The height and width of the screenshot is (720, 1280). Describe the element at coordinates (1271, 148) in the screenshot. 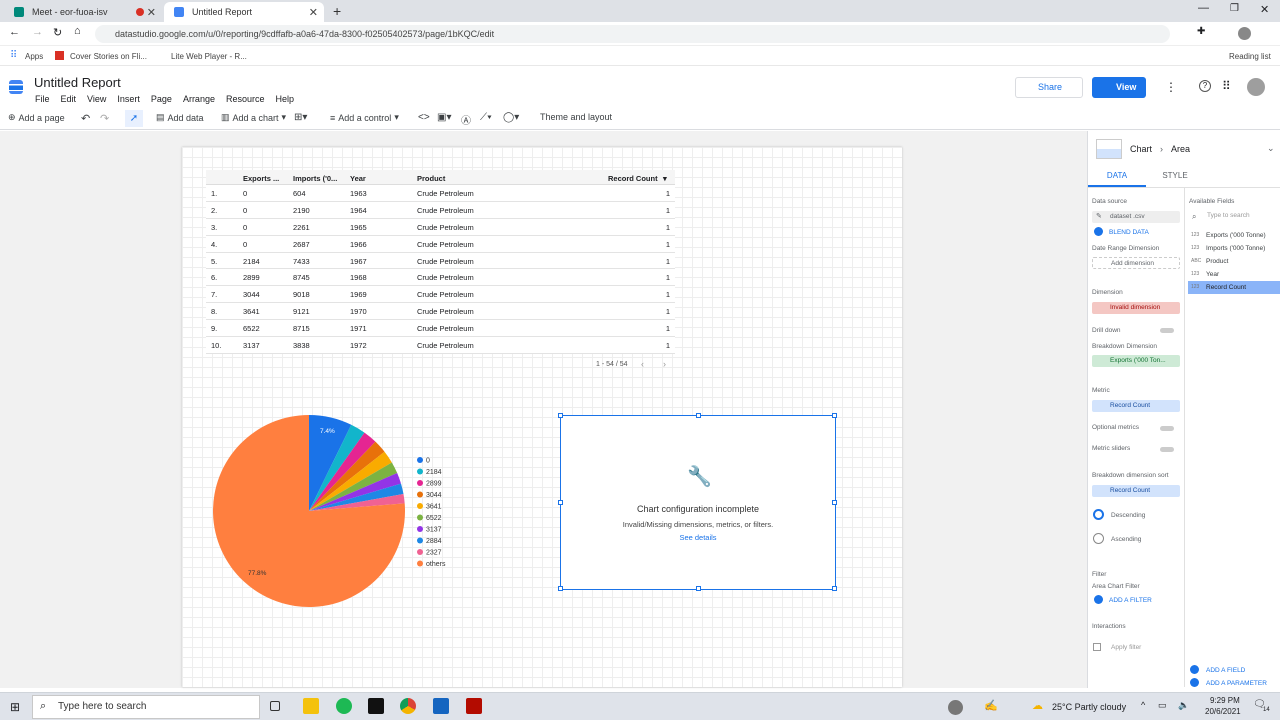

I see `collapse-icon: ⌄` at that location.